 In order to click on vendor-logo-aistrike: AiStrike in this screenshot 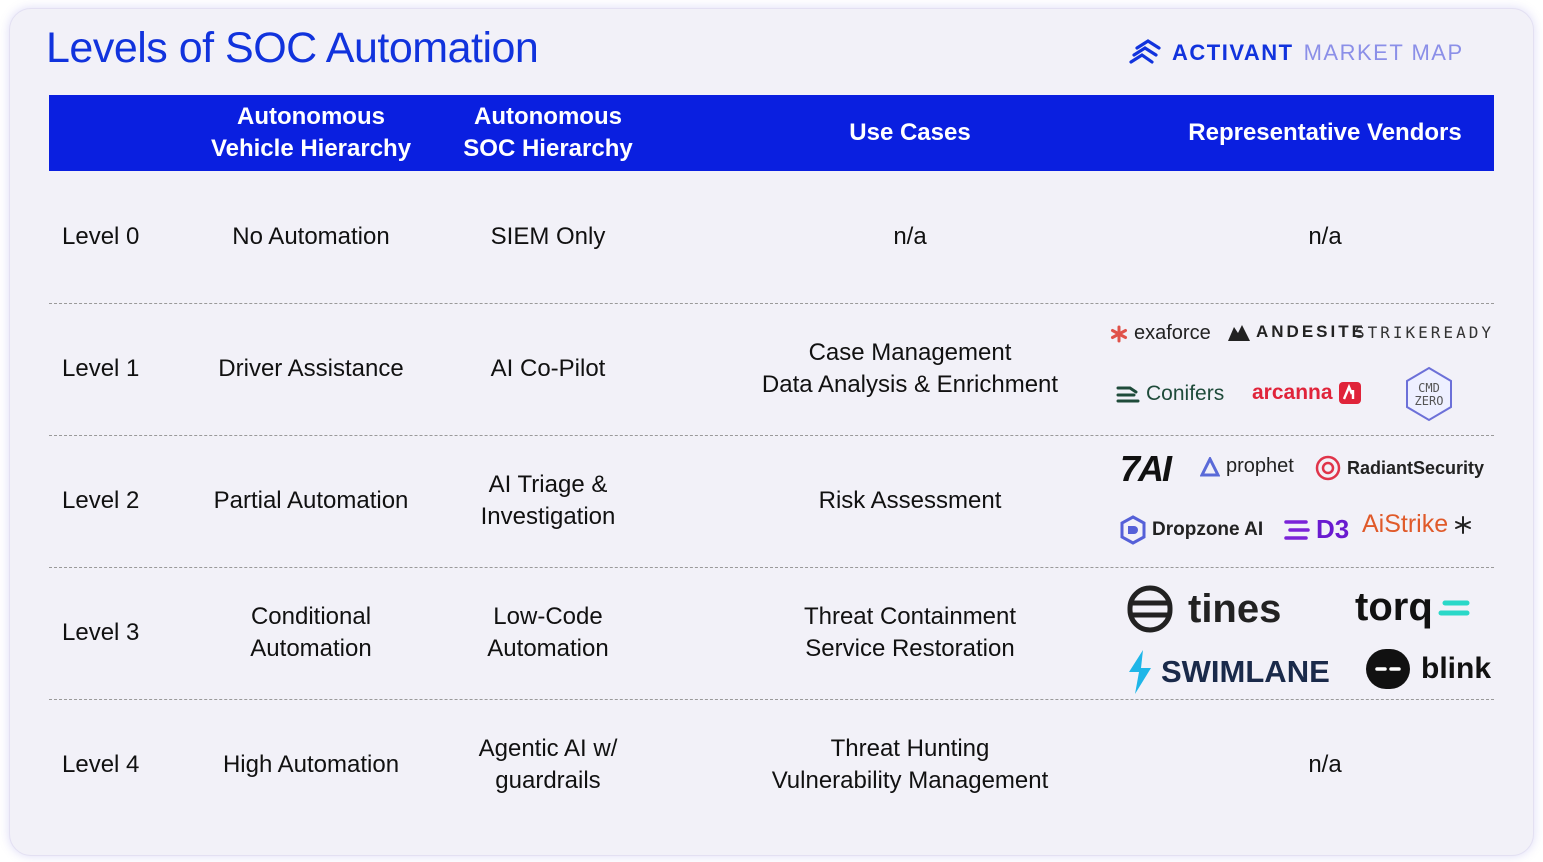, I will do `click(1417, 524)`.